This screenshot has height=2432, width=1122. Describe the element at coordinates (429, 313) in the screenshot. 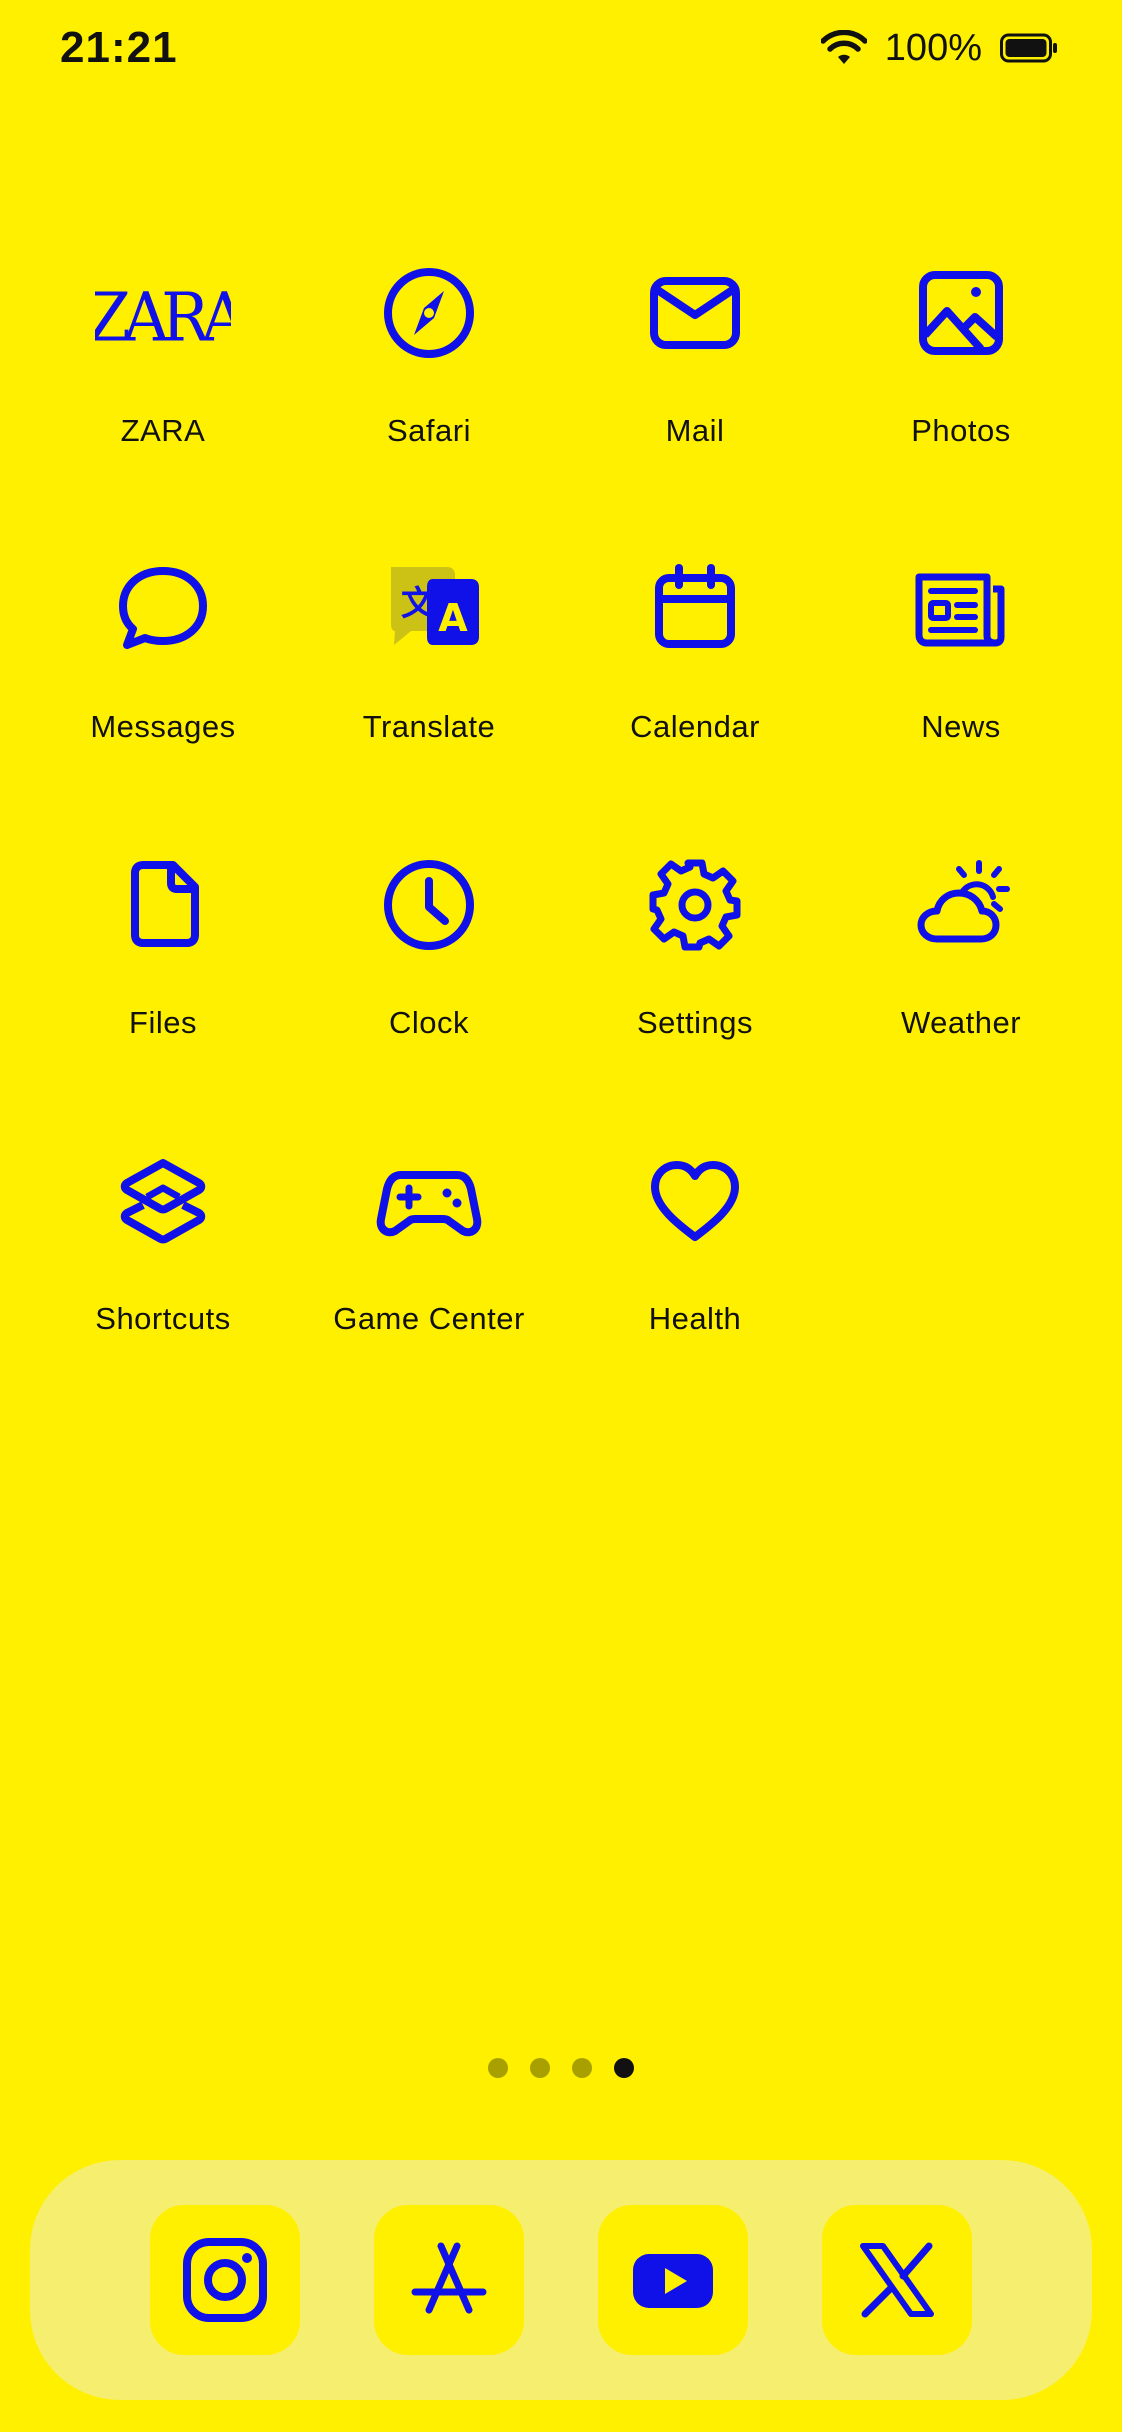

I see `compass-icon` at that location.